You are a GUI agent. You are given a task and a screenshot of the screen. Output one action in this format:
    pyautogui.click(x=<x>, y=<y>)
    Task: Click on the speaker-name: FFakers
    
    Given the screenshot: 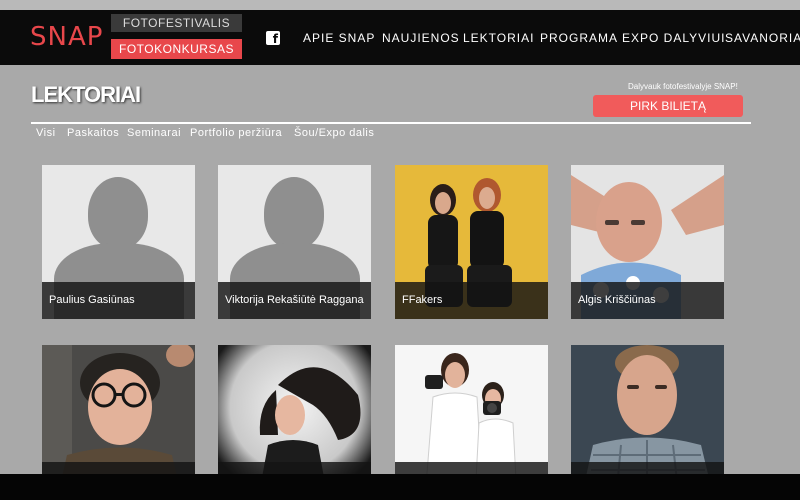 What is the action you would take?
    pyautogui.click(x=471, y=300)
    